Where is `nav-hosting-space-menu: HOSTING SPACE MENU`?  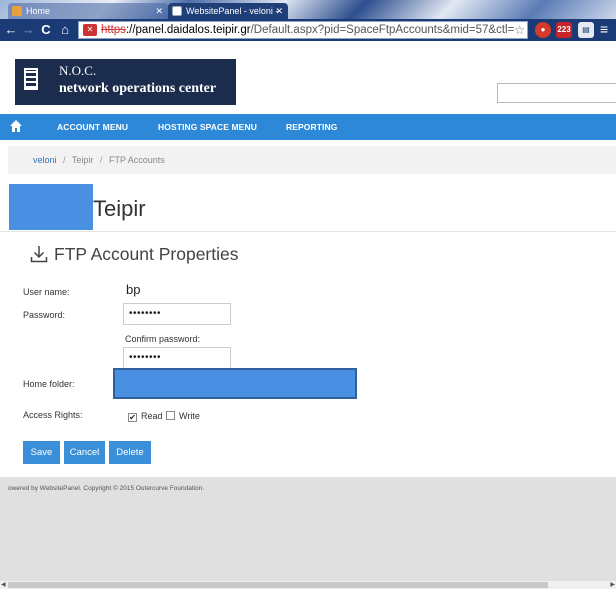
nav-hosting-space-menu: HOSTING SPACE MENU is located at coordinates (207, 127).